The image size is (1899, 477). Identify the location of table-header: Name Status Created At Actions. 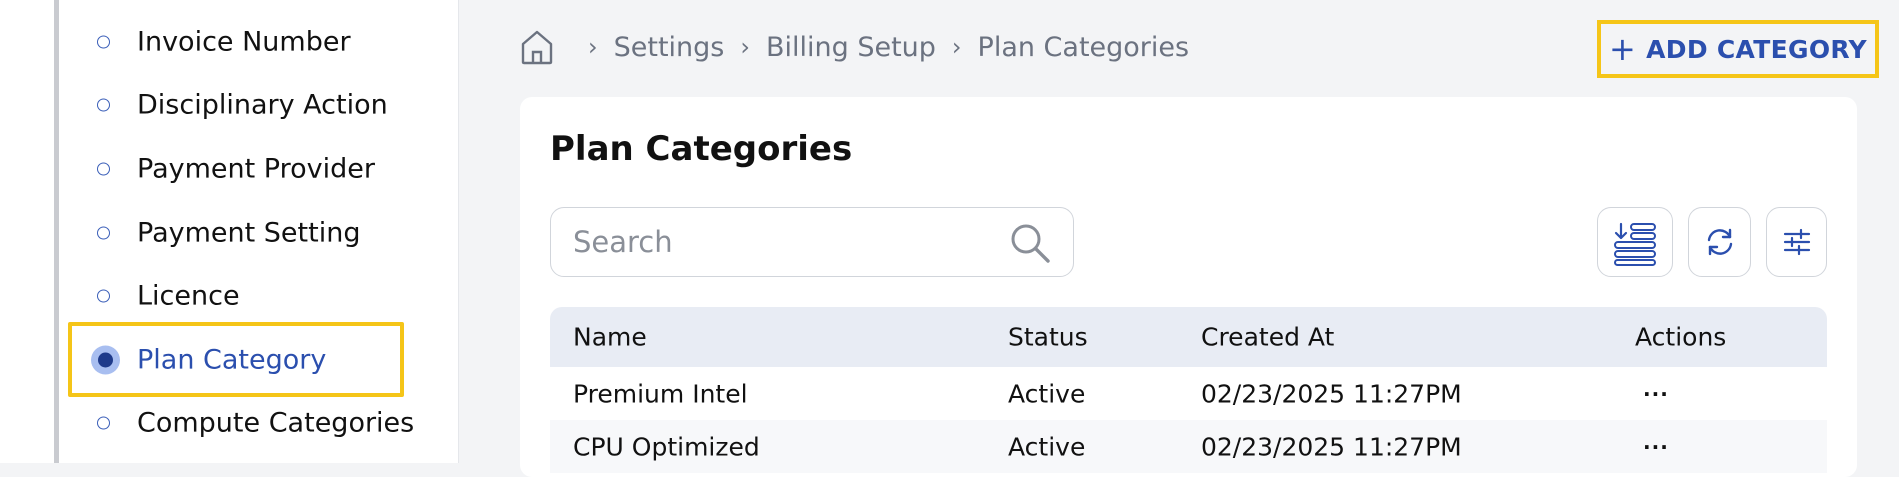
(1188, 337).